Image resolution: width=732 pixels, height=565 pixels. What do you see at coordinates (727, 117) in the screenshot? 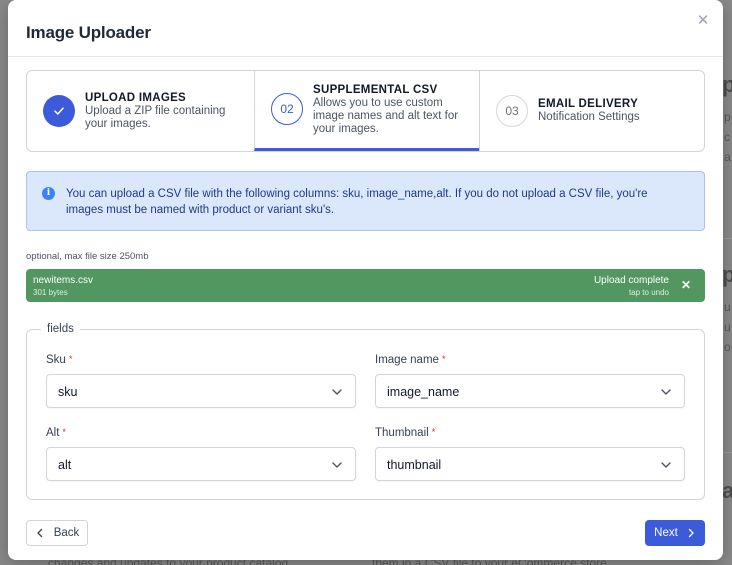
I see `background-text-fragment: p` at bounding box center [727, 117].